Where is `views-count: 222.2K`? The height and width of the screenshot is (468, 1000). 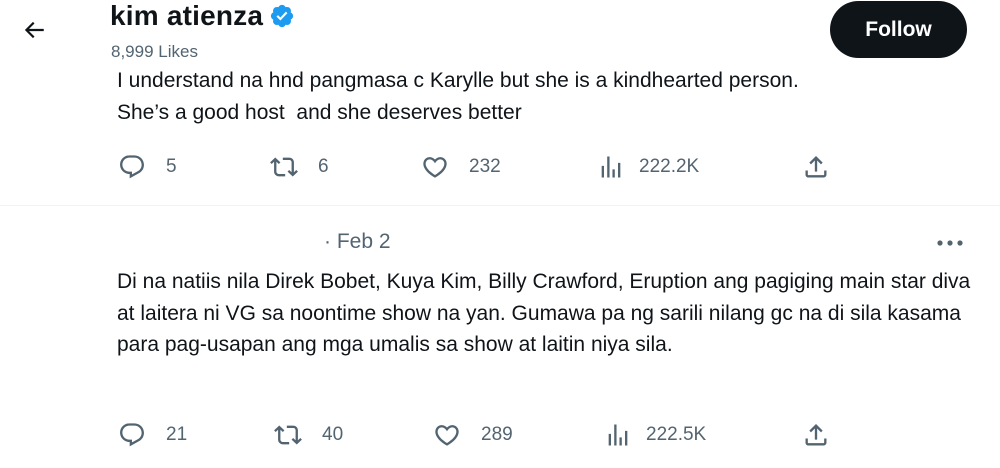 views-count: 222.2K is located at coordinates (669, 166).